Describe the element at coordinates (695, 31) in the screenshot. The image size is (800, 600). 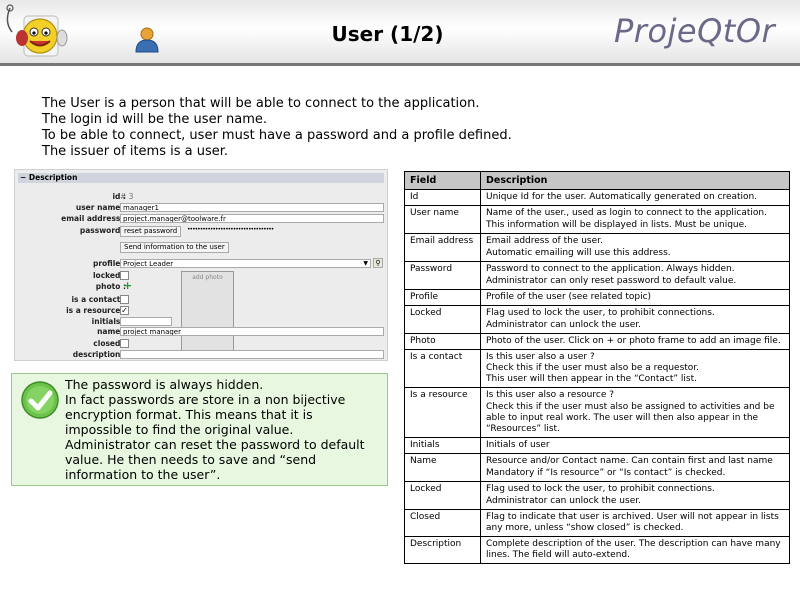
I see `brand-logo-text: ProjeQtOr` at that location.